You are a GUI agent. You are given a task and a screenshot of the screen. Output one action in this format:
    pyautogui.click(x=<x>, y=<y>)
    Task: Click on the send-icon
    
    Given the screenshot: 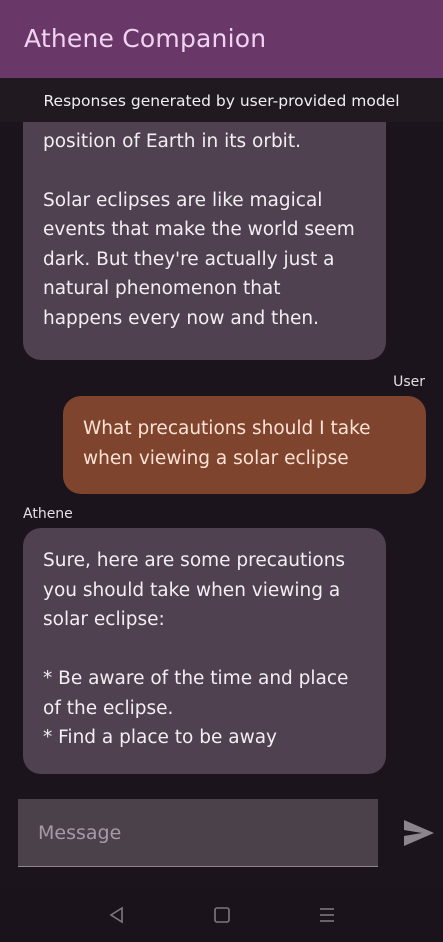 What is the action you would take?
    pyautogui.click(x=419, y=833)
    